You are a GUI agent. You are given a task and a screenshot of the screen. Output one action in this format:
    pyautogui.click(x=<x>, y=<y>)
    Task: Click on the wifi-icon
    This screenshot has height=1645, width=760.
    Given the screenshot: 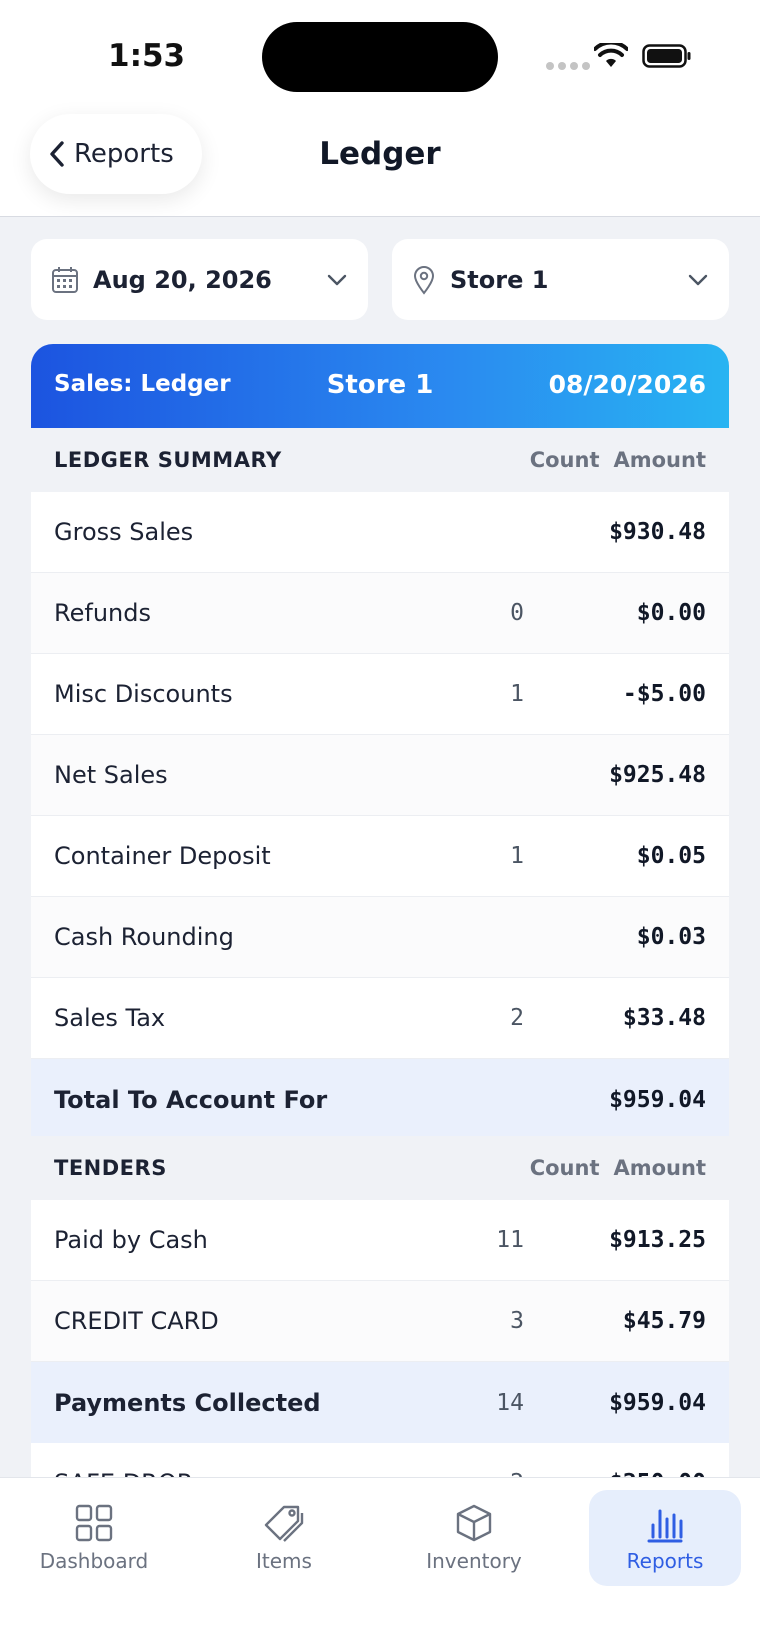 What is the action you would take?
    pyautogui.click(x=611, y=55)
    